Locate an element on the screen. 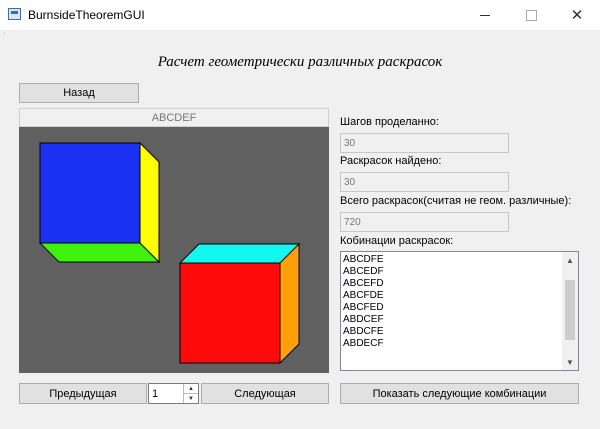 This screenshot has height=429, width=600. total-field: 720 is located at coordinates (424, 222).